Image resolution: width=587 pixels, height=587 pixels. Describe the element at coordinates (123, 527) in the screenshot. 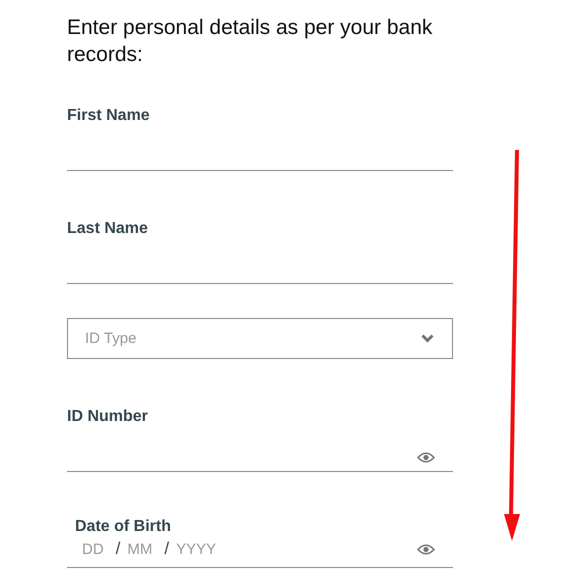

I see `field-label: Date of Birth` at that location.